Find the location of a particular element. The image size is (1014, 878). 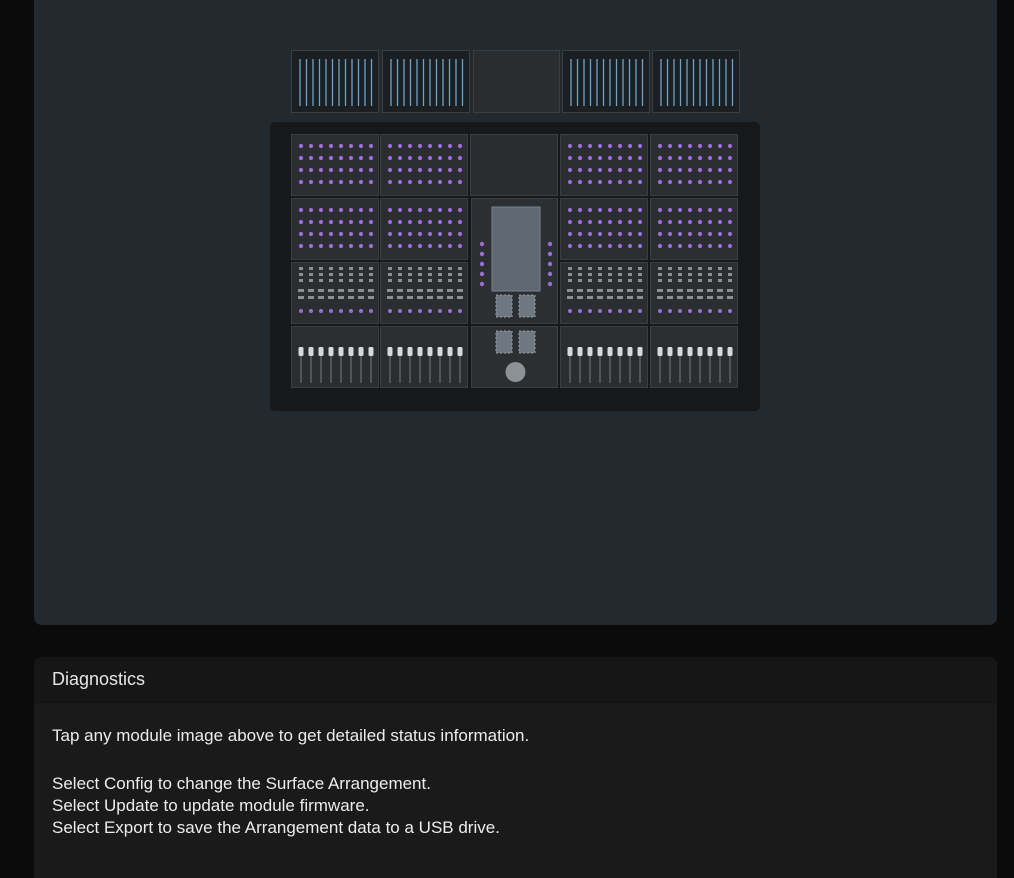

transport-module is located at coordinates (514, 357).